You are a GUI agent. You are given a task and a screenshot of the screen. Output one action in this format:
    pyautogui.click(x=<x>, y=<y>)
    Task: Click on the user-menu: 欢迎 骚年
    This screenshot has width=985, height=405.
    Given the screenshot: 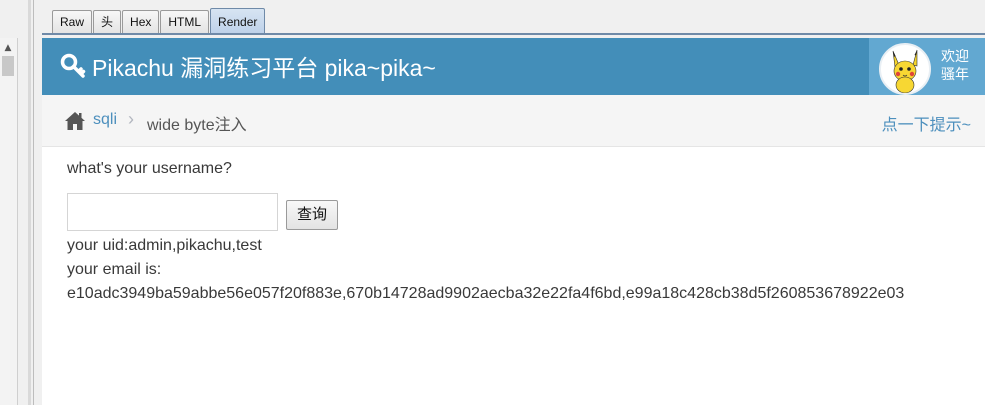 What is the action you would take?
    pyautogui.click(x=927, y=66)
    